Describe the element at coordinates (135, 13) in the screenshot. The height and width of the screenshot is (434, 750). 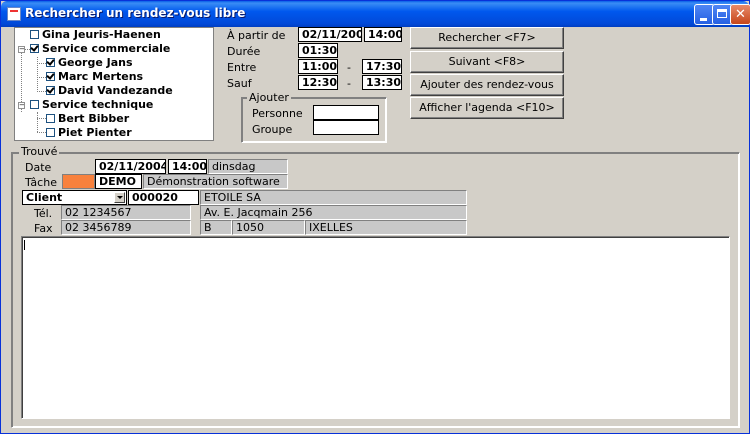
I see `window-title: Rechercher un rendez-vous libre` at that location.